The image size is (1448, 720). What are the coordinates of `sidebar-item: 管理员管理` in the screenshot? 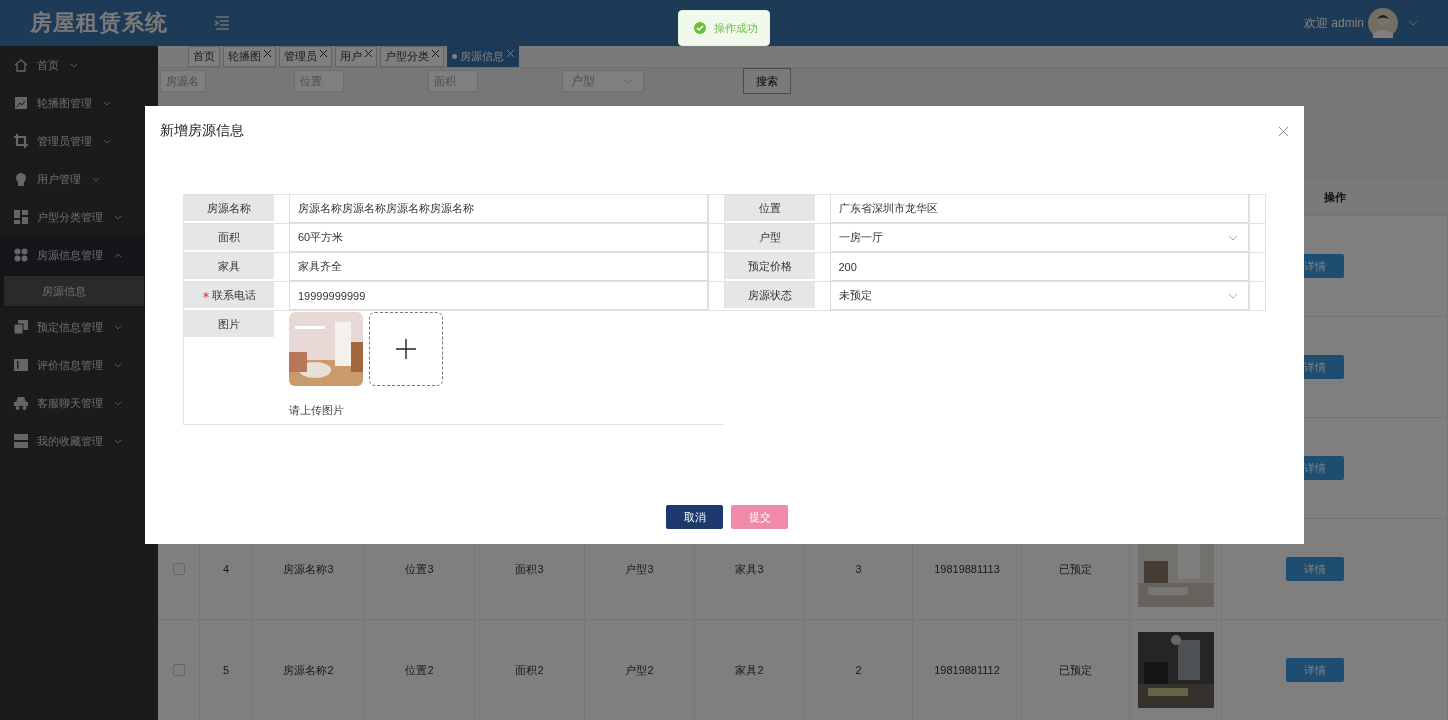 It's located at (79, 141).